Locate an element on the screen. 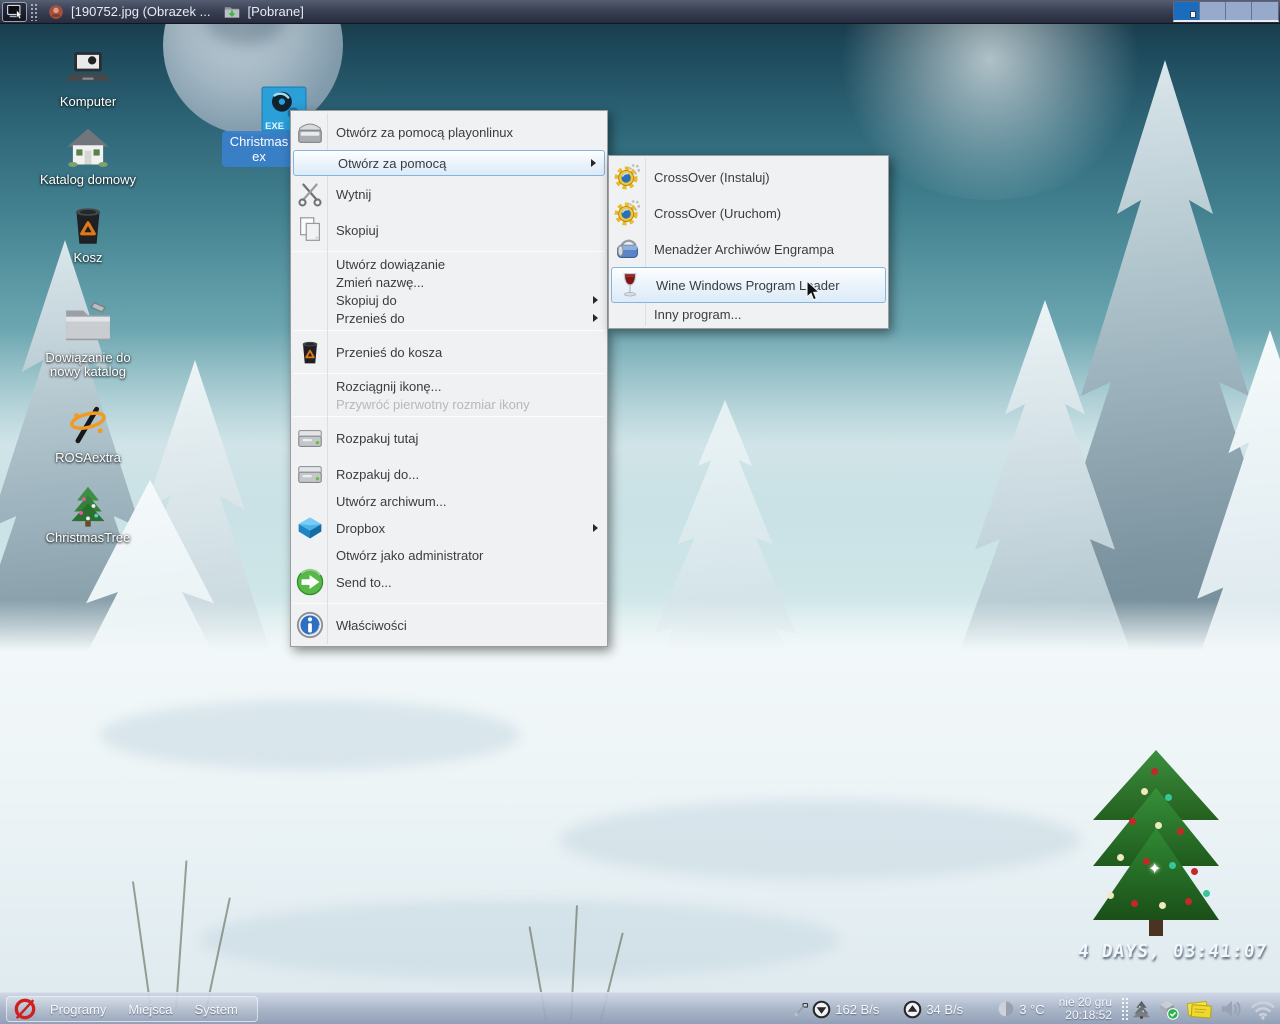 Image resolution: width=1280 pixels, height=1024 pixels. desktop-icon-rosaextra: ROSAextra is located at coordinates (88, 433).